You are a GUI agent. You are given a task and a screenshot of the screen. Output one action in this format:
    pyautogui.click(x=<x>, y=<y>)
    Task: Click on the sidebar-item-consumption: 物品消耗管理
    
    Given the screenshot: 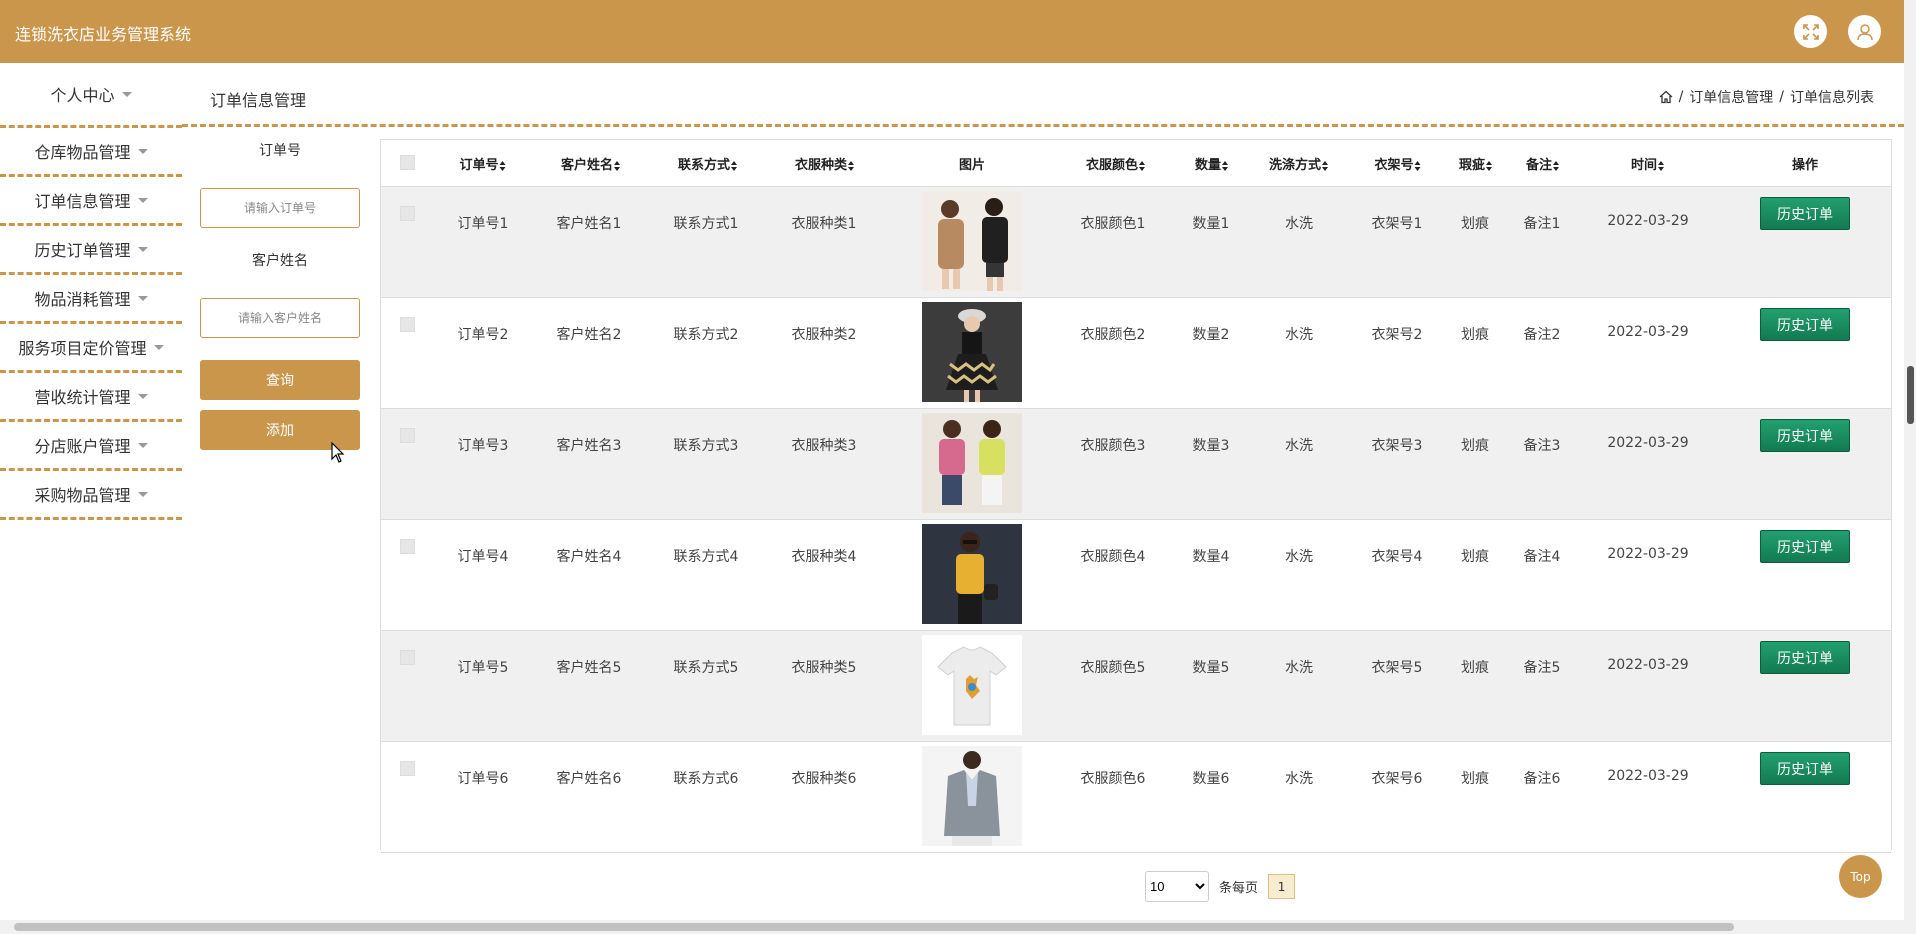 What is the action you would take?
    pyautogui.click(x=91, y=299)
    